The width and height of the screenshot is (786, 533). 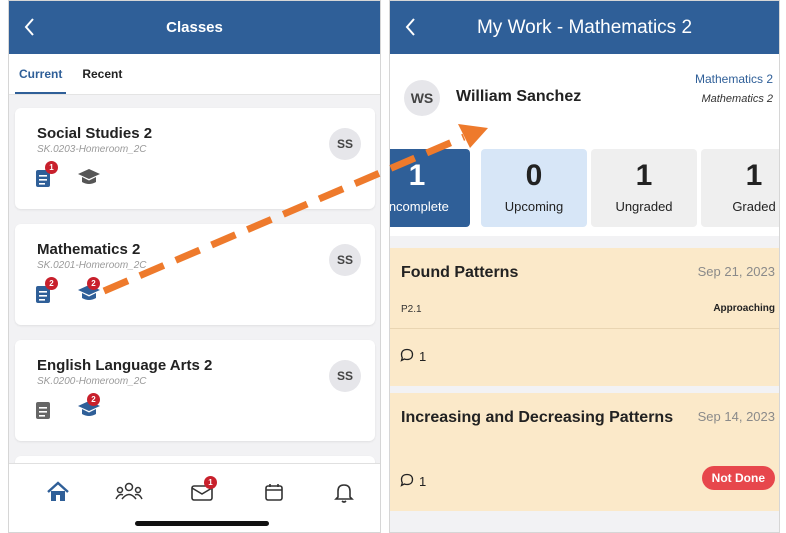 I want to click on class-code: SK.0203-Homeroom_2C, so click(x=92, y=149).